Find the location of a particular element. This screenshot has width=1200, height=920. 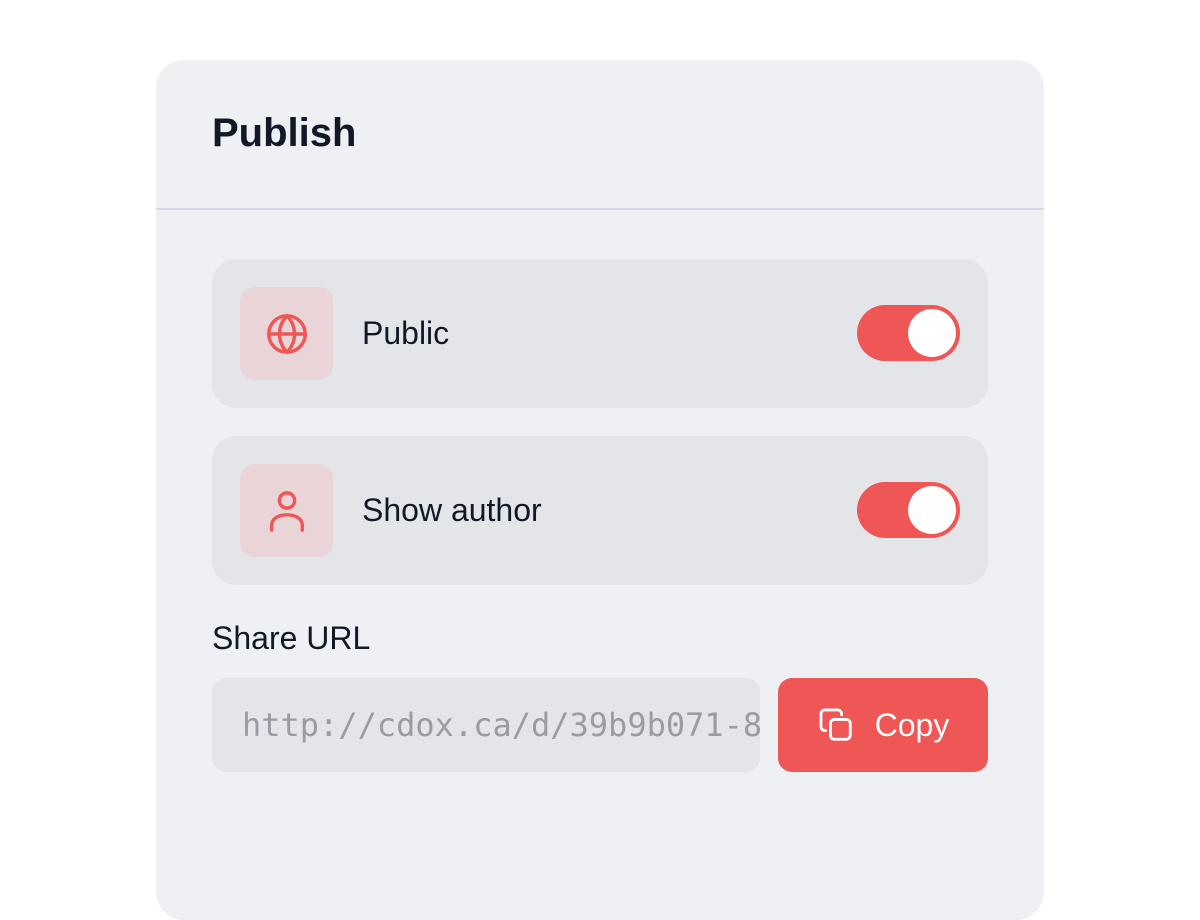

copy-button-label: Copy is located at coordinates (912, 724).